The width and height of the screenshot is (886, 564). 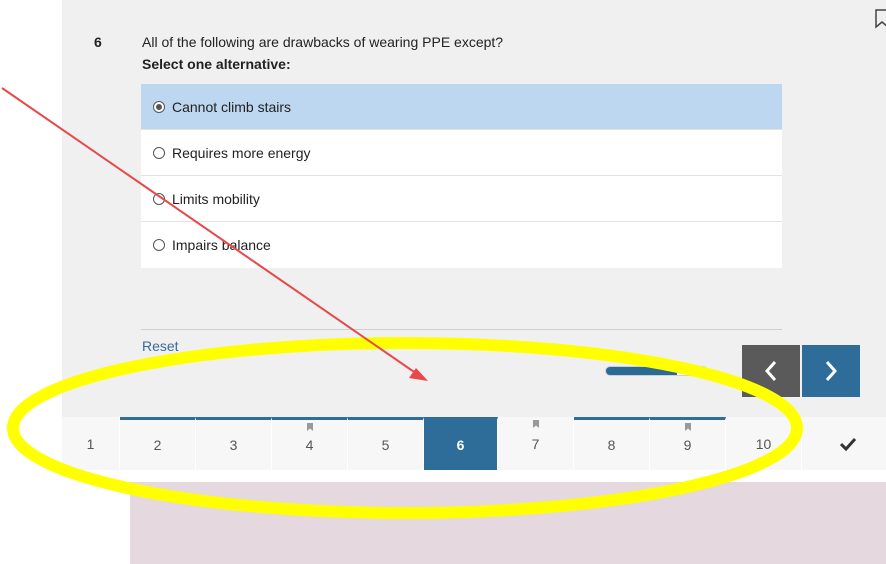 I want to click on reset-link: Reset, so click(x=160, y=346).